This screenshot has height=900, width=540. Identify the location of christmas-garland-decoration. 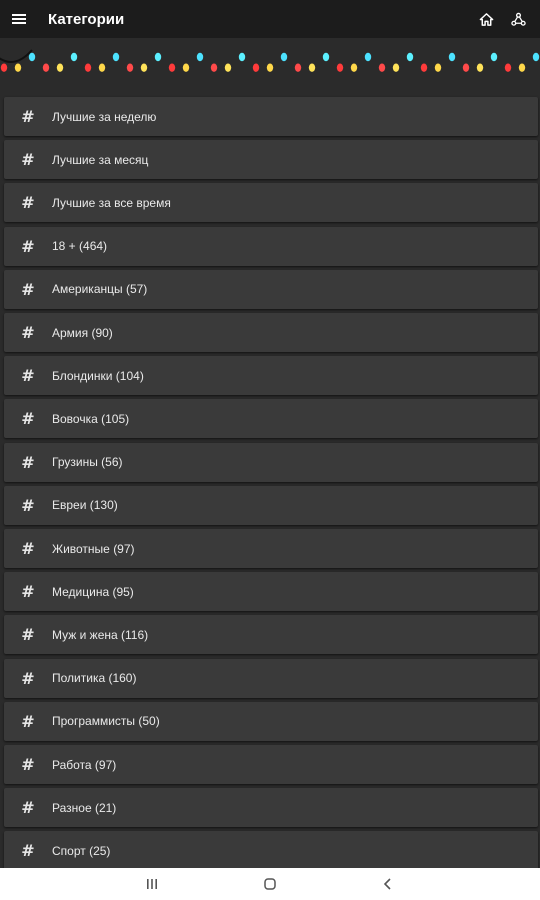
(270, 63).